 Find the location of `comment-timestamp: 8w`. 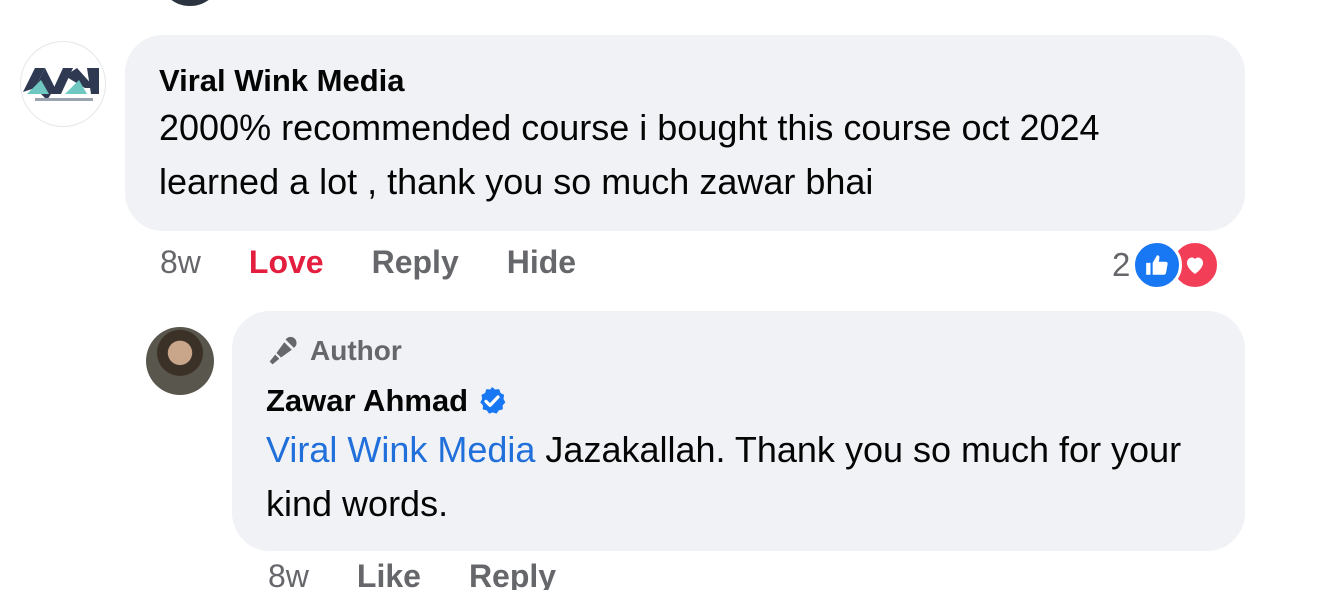

comment-timestamp: 8w is located at coordinates (180, 262).